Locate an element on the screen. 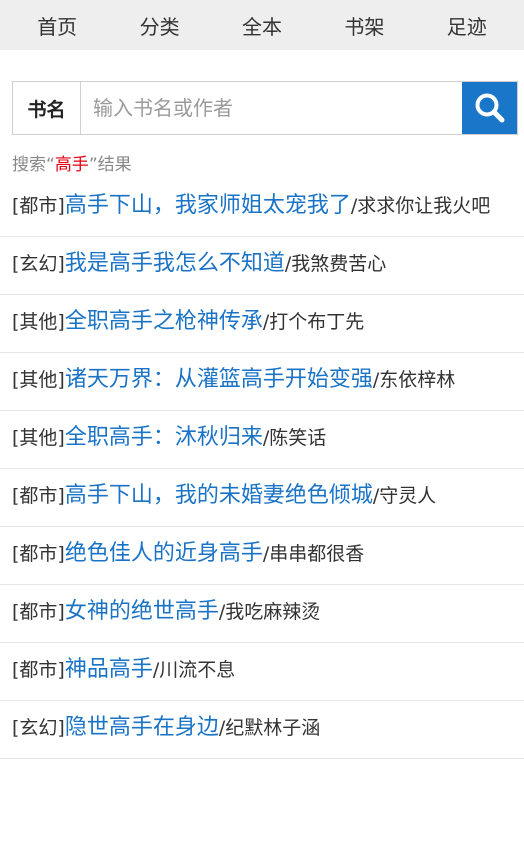 This screenshot has height=850, width=524. search-result-title: 搜索“高手”结果 is located at coordinates (268, 165).